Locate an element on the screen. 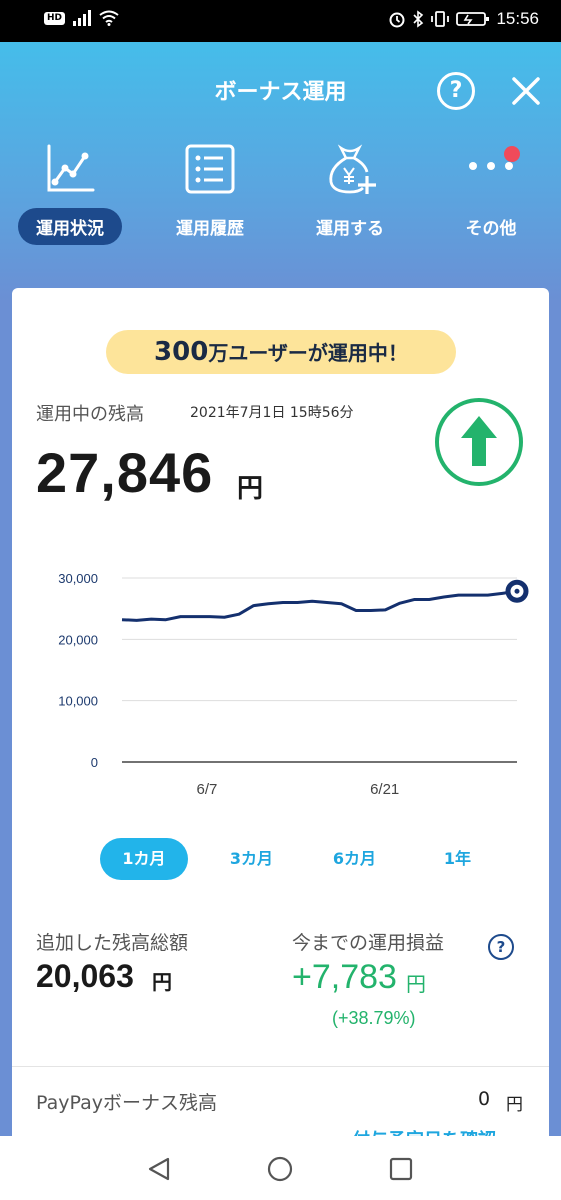 The image size is (561, 1200). status-right: 15:56 is located at coordinates (463, 19).